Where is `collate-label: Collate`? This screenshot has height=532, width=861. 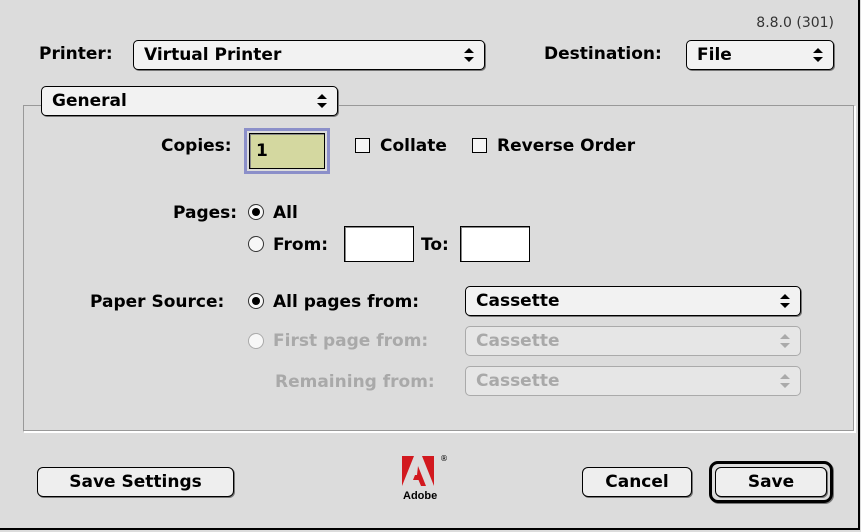
collate-label: Collate is located at coordinates (413, 146).